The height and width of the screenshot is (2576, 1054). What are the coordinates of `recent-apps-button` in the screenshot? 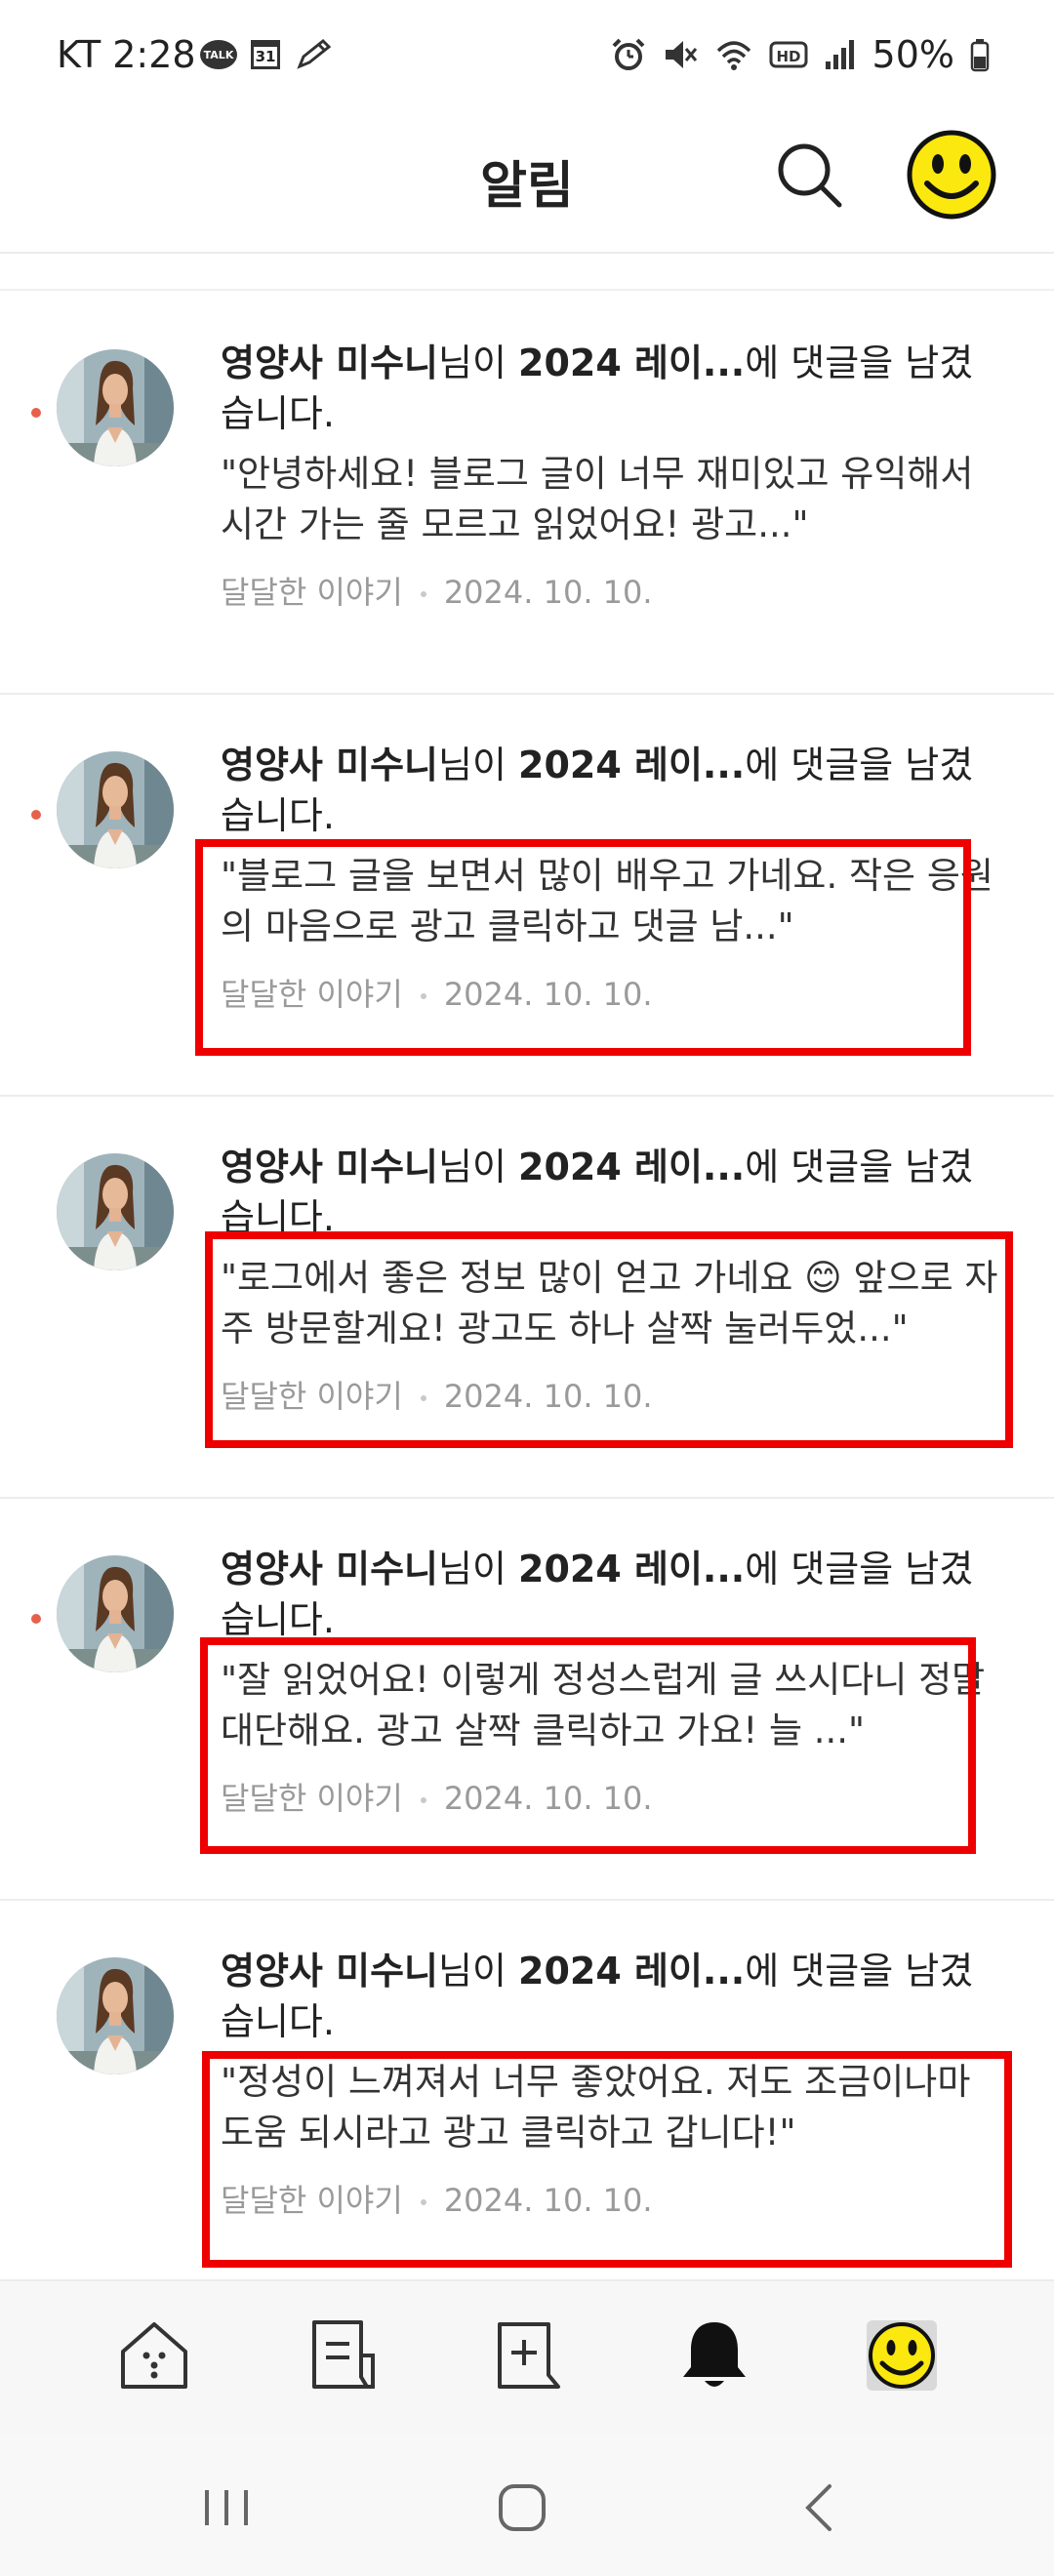 It's located at (227, 2507).